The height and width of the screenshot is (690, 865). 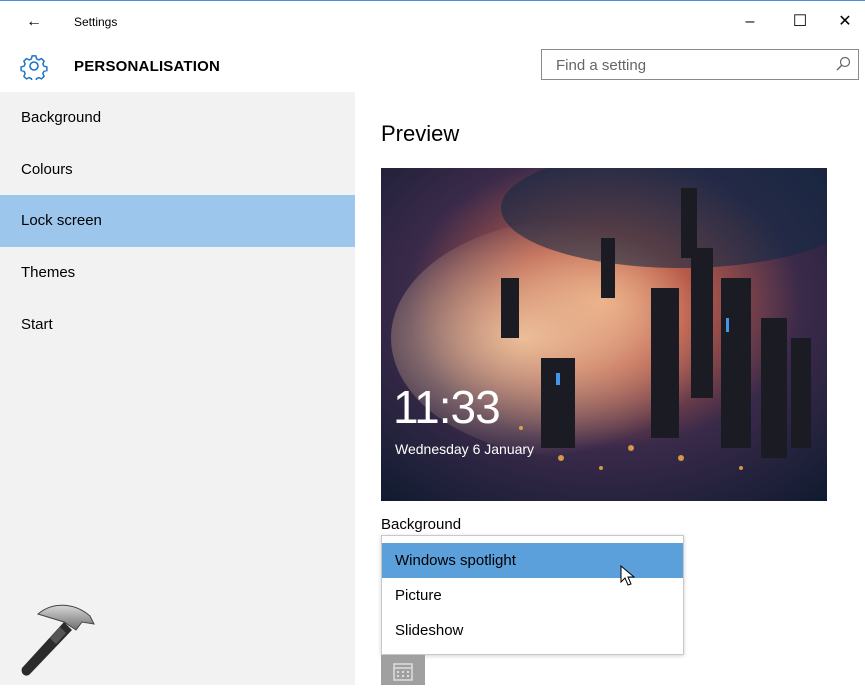 I want to click on search-input, so click(x=686, y=65).